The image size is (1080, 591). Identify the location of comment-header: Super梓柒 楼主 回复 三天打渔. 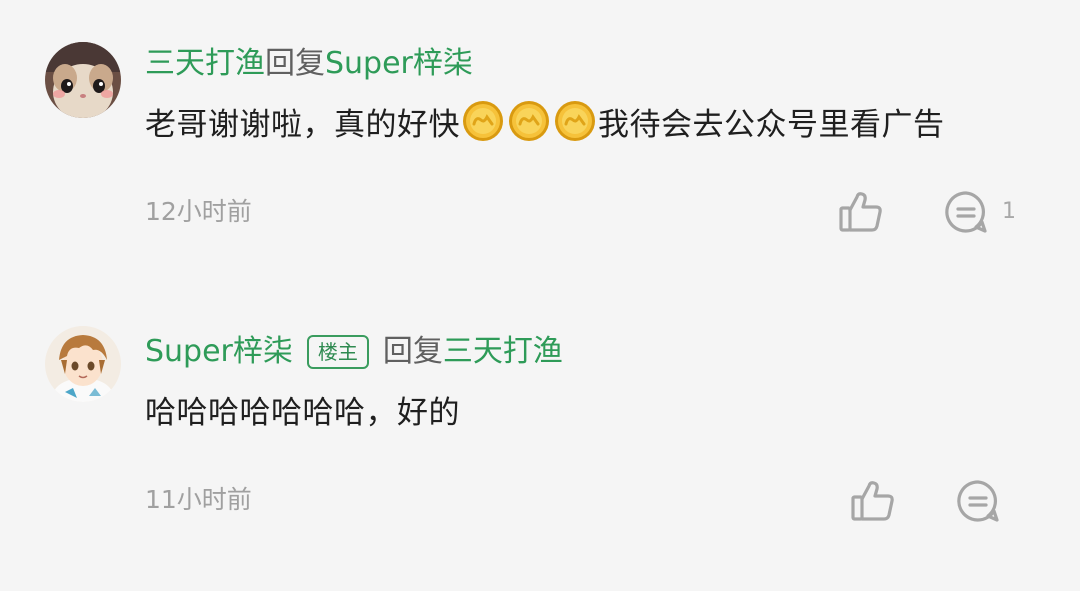
(354, 352).